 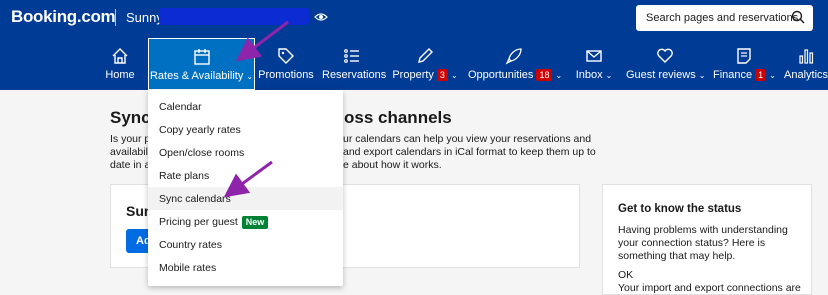 I want to click on menu-item-label: Pricing per guest, so click(x=198, y=222).